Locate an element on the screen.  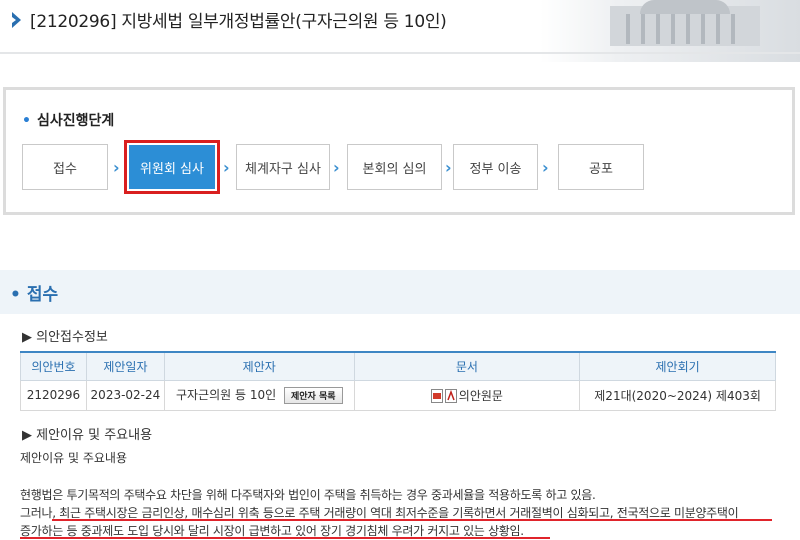
bill-number: 2120296 is located at coordinates (53, 395).